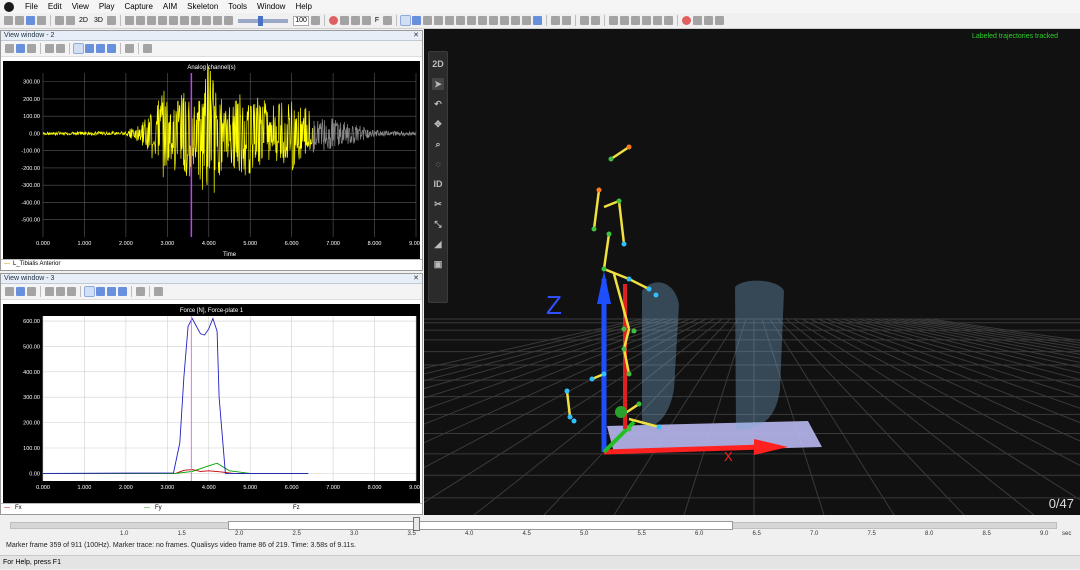 This screenshot has height=570, width=1080. I want to click on rotate-tool-icon: ↶, so click(438, 104).